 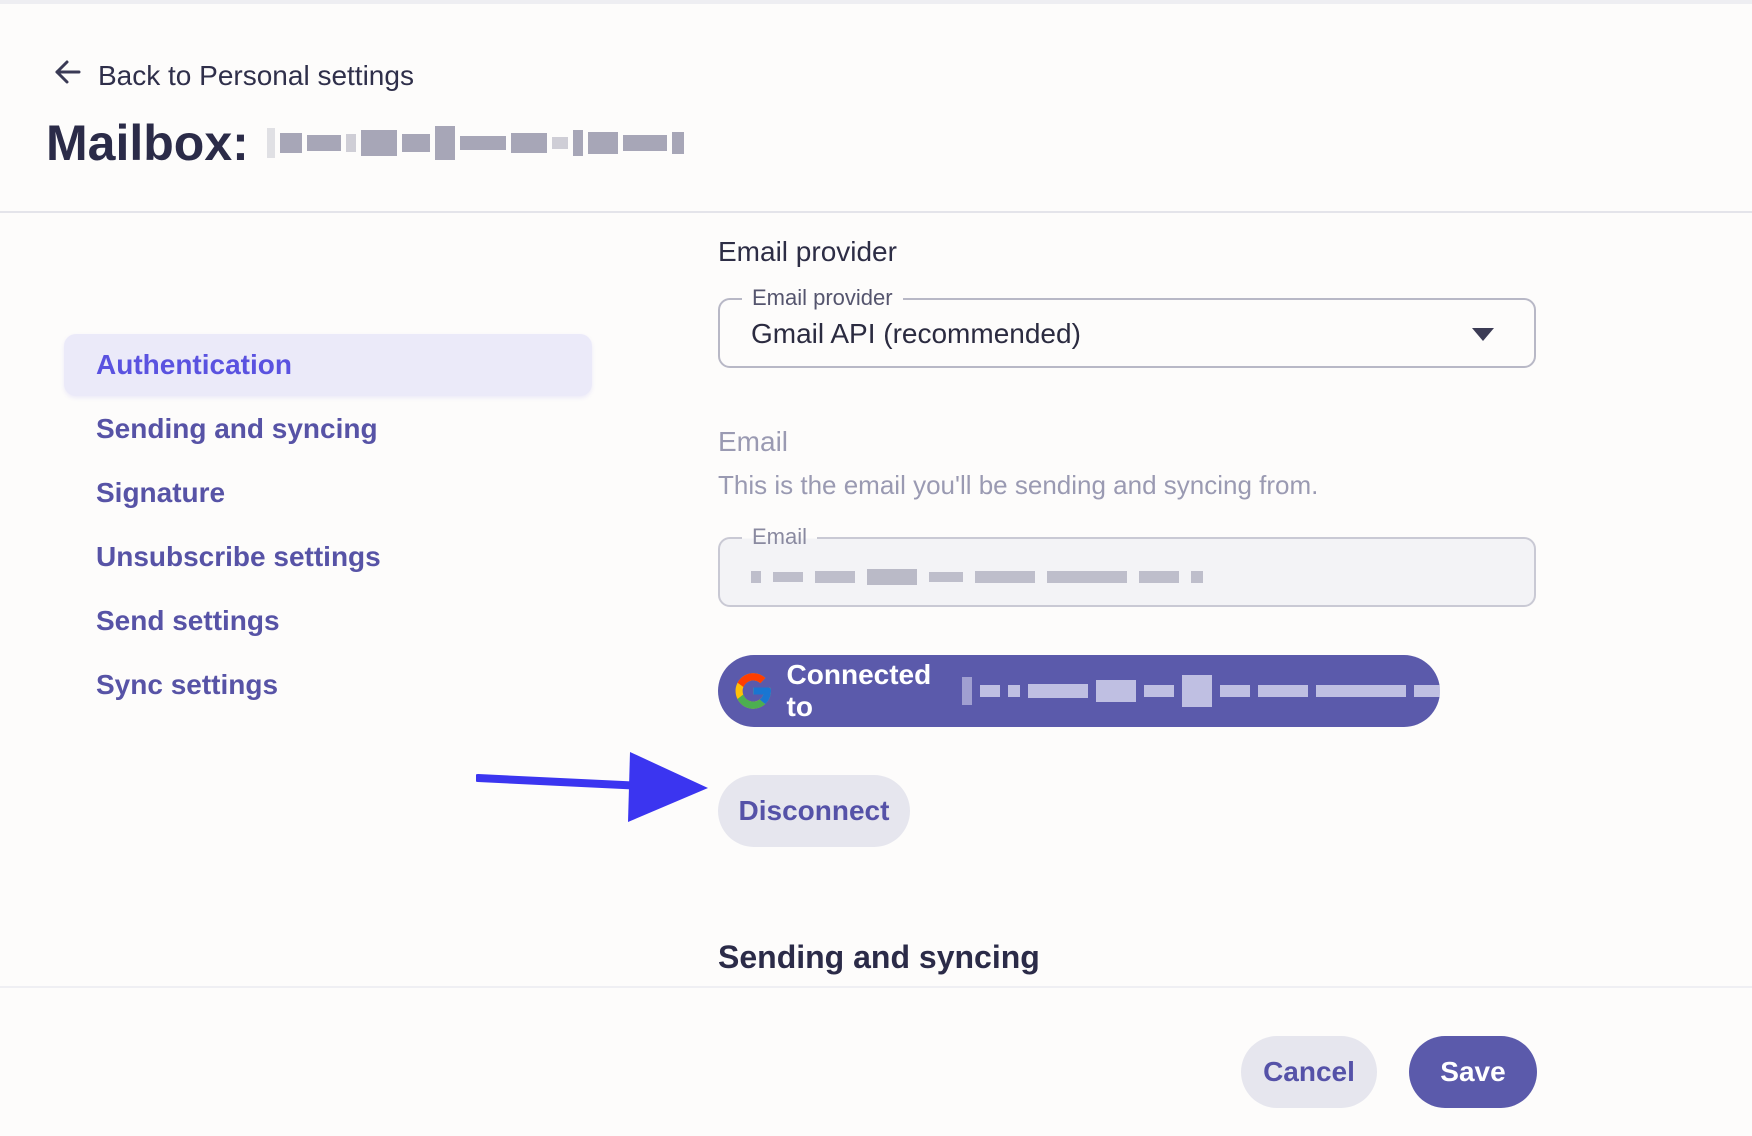 What do you see at coordinates (256, 75) in the screenshot?
I see `back-link-label: Back to Personal settings` at bounding box center [256, 75].